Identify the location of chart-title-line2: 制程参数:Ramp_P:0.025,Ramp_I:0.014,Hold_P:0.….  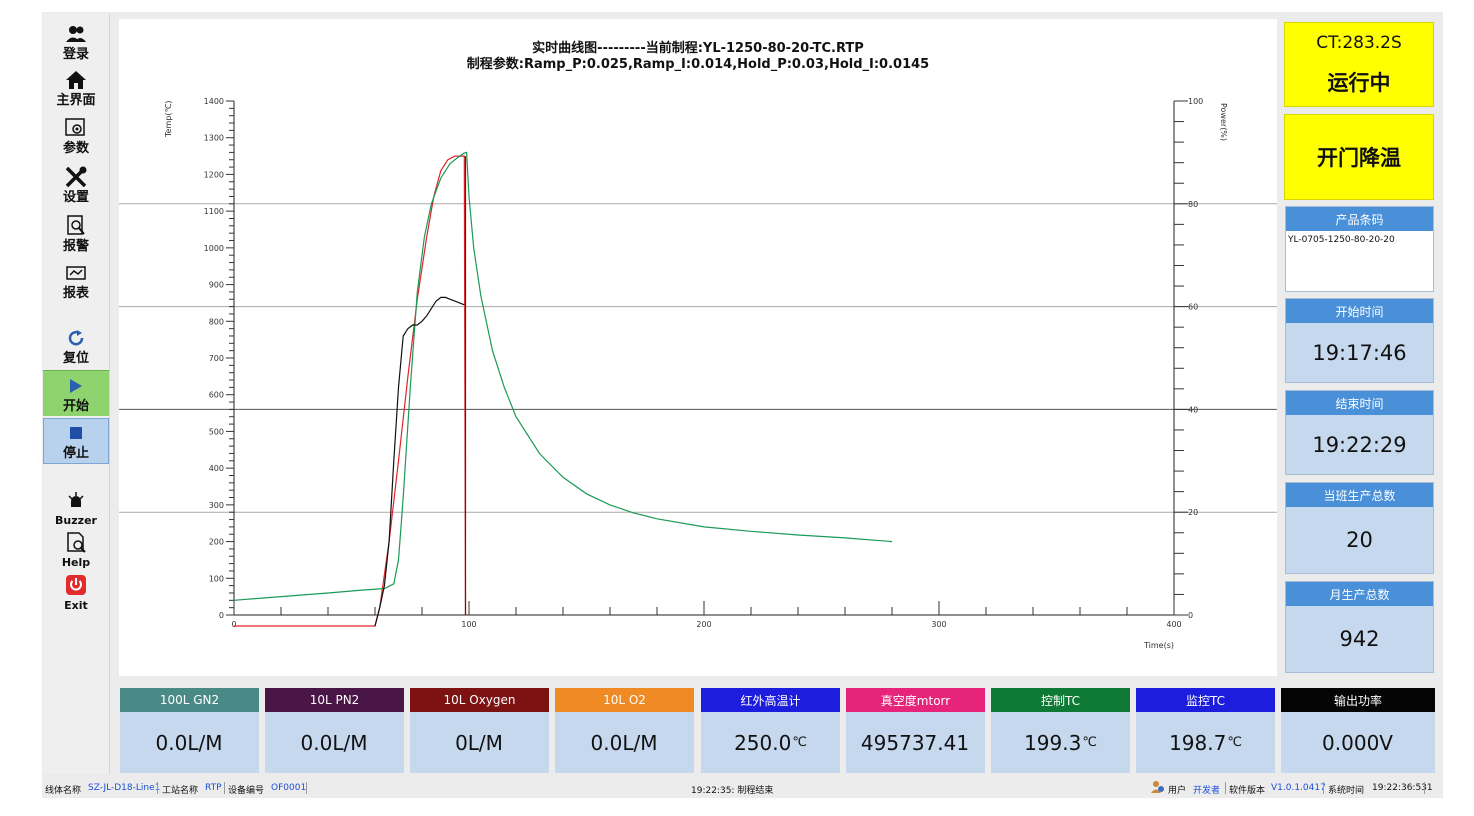
(698, 64).